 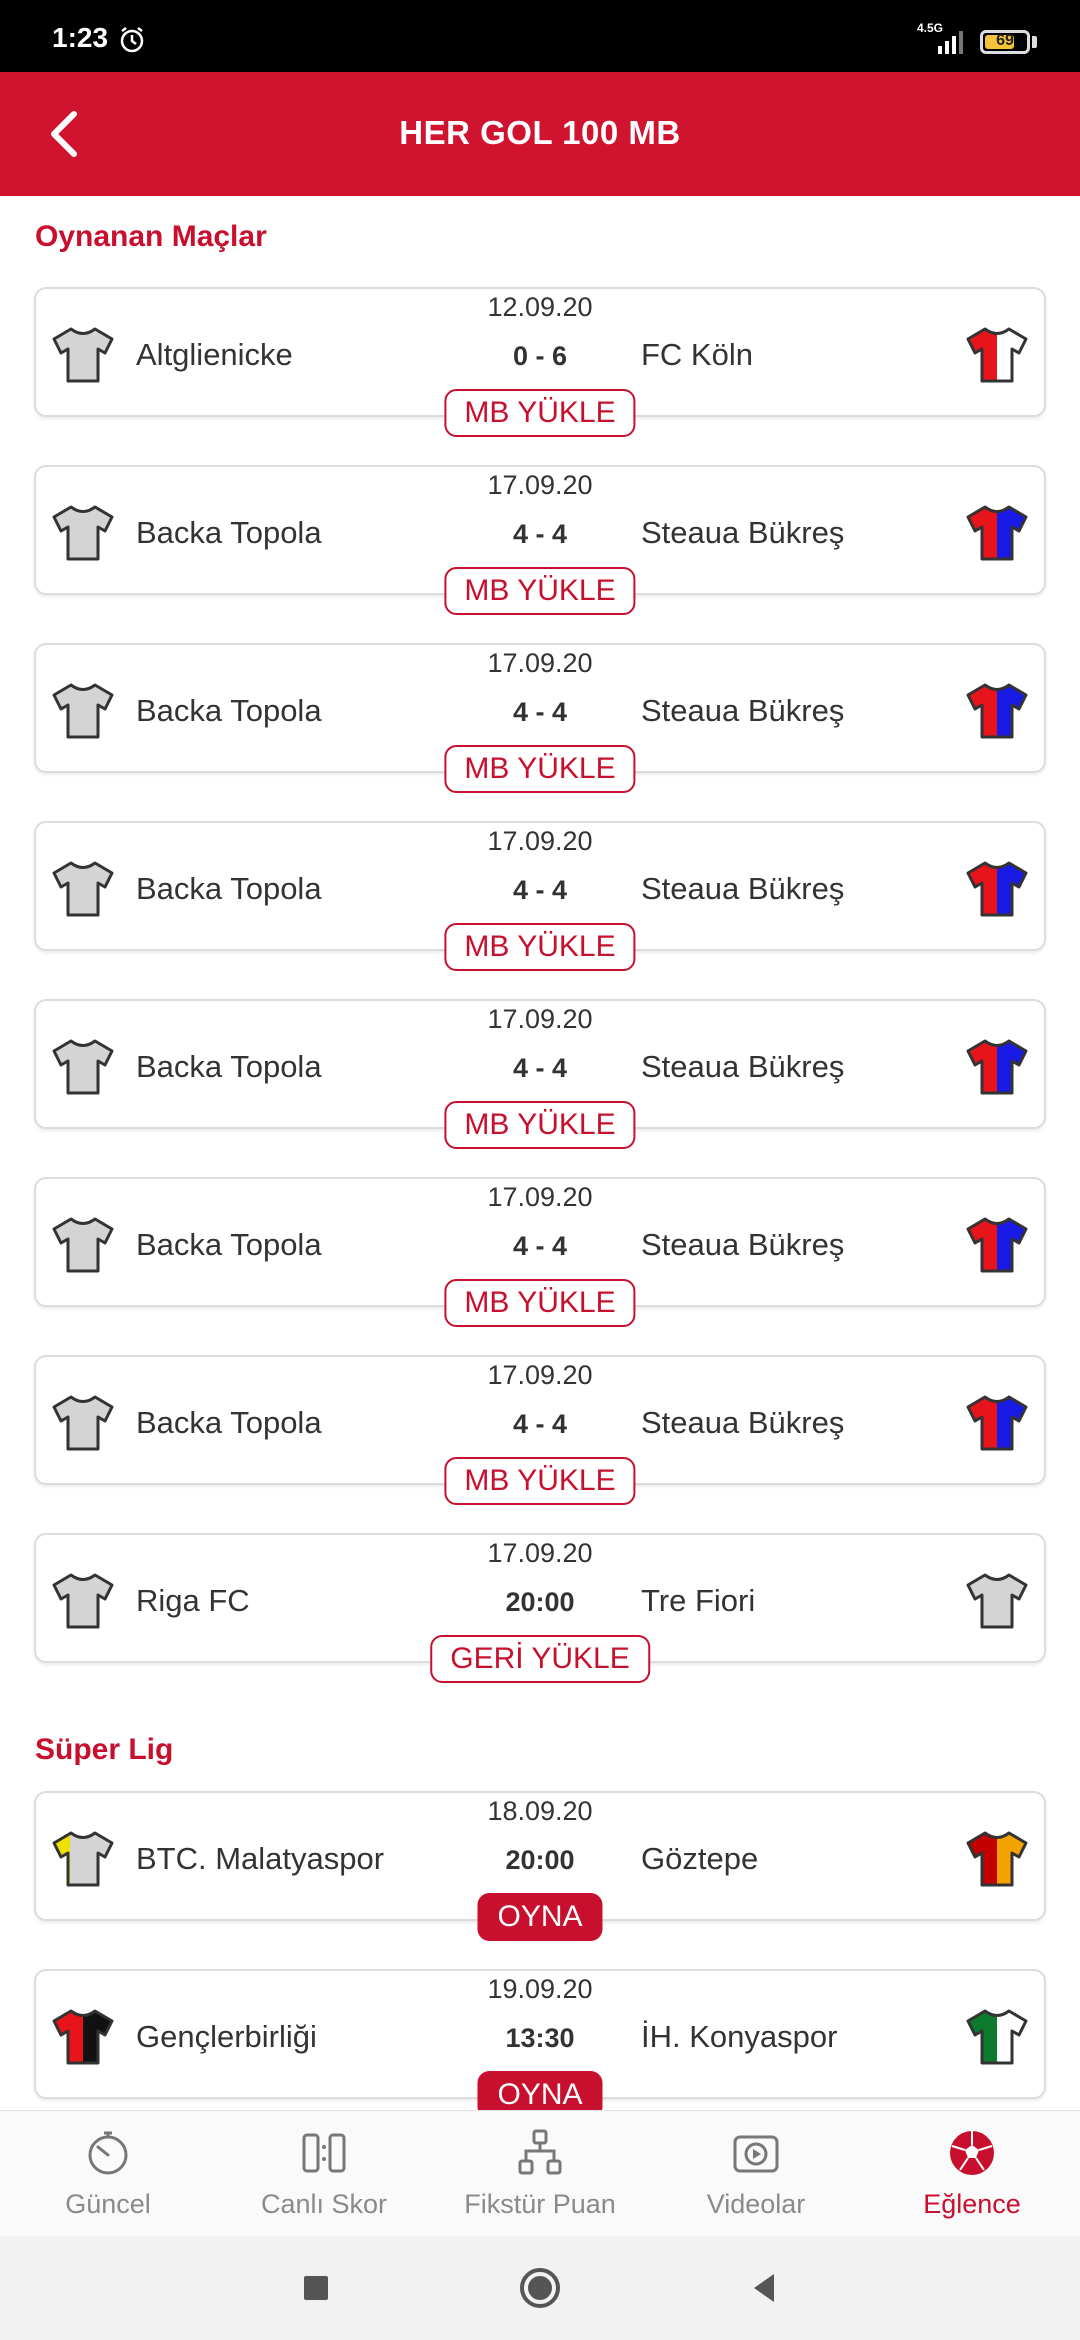 What do you see at coordinates (80, 37) in the screenshot?
I see `status-time: 1:23` at bounding box center [80, 37].